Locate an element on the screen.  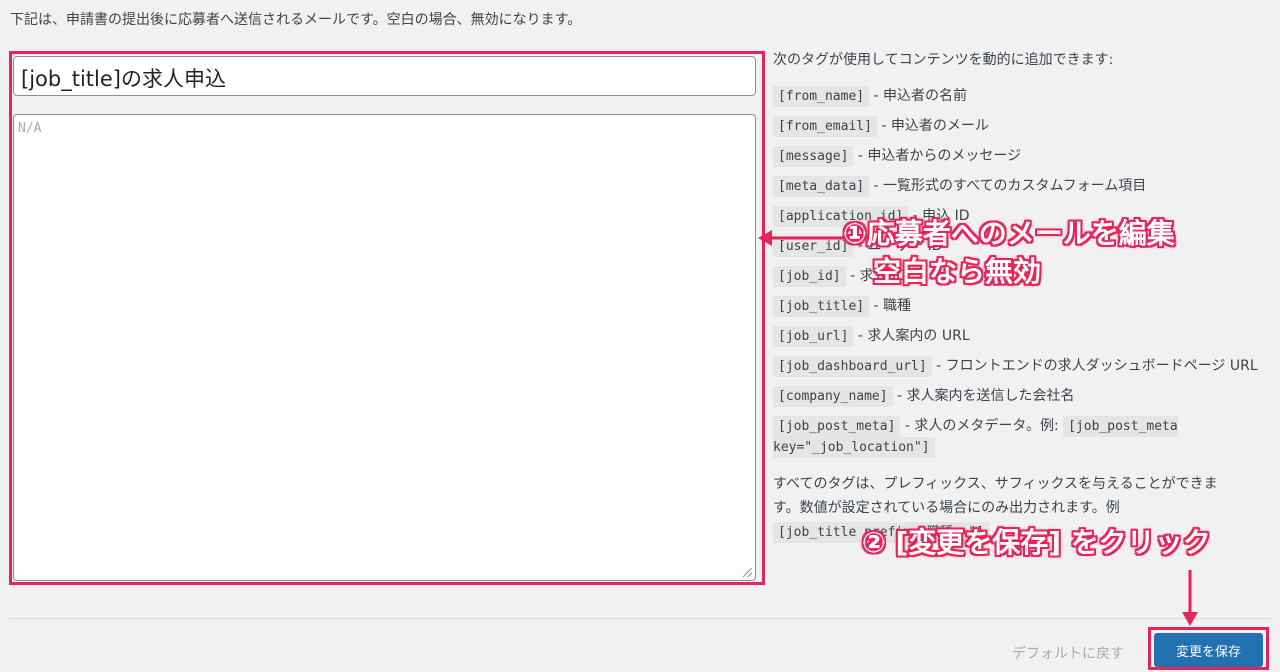
tag-description: - 一覧形式のすべてのカスタムフォーム項目 is located at coordinates (1008, 186).